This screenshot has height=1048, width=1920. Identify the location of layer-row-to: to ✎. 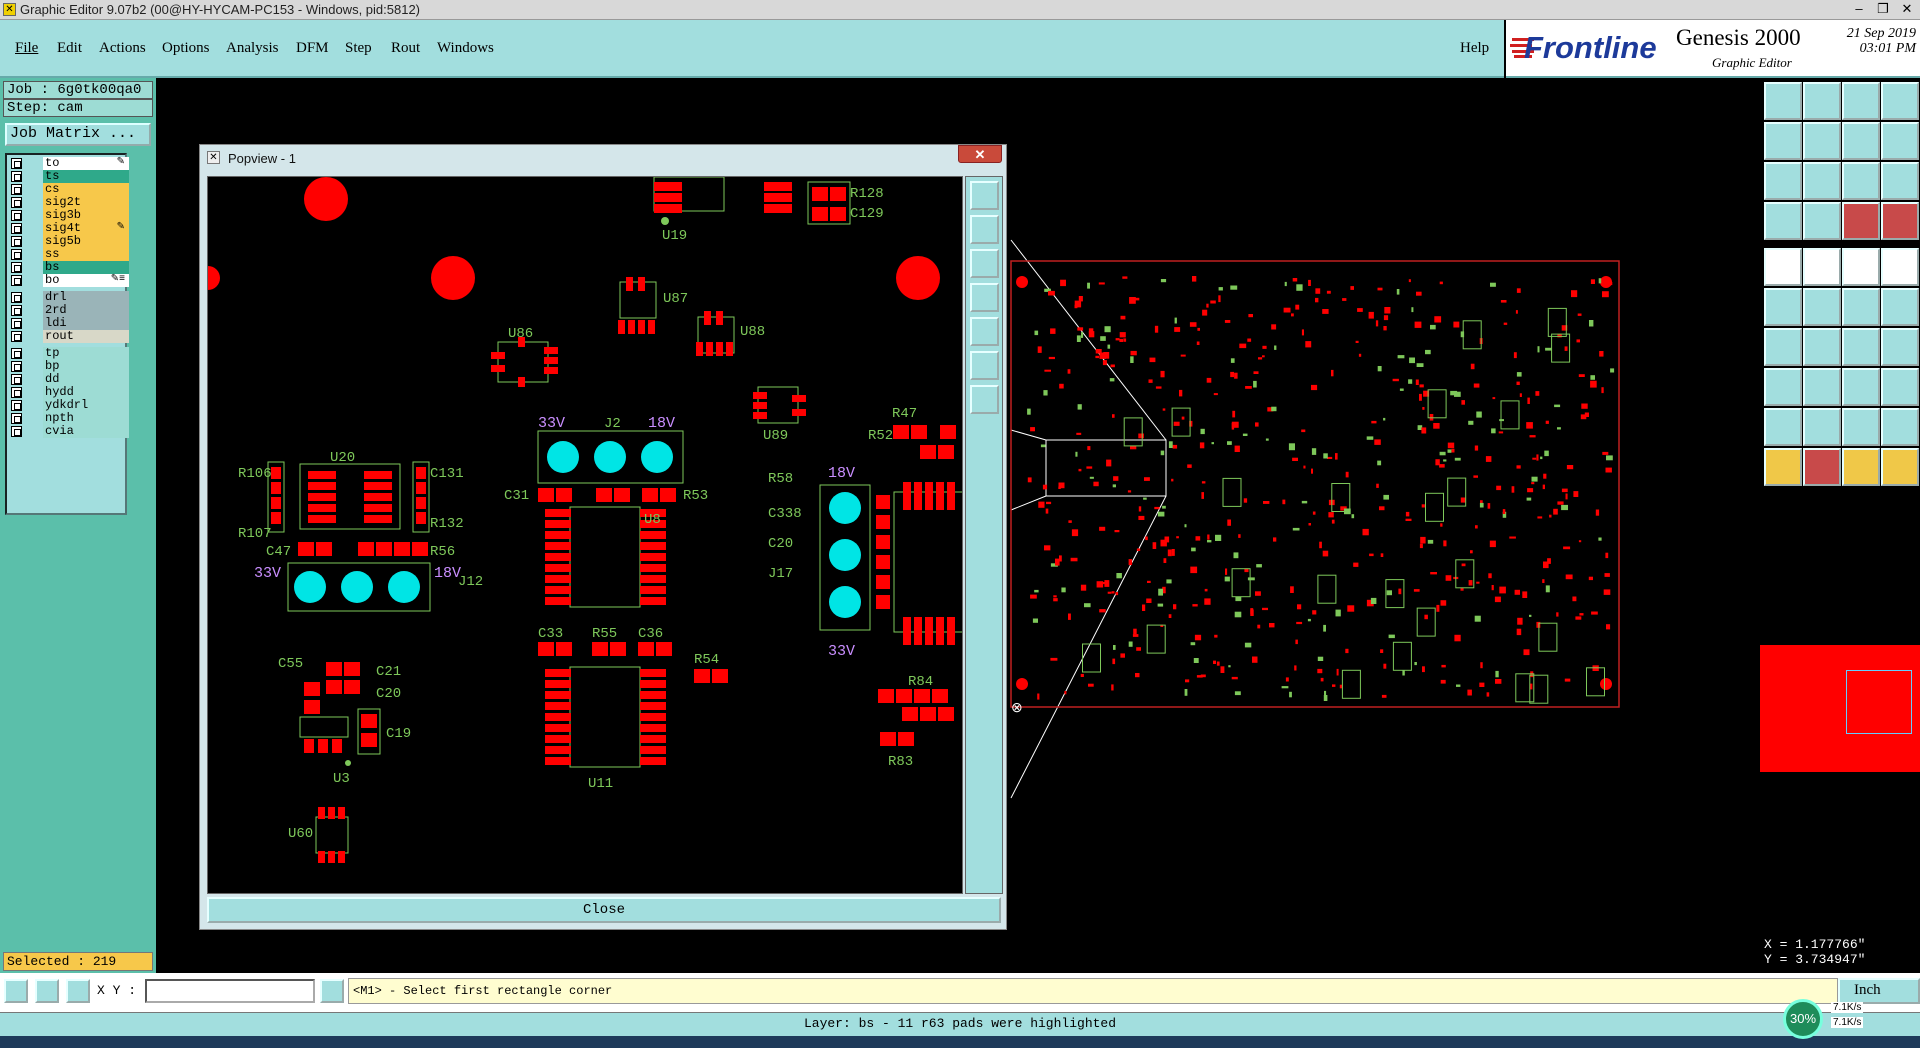
(68, 163).